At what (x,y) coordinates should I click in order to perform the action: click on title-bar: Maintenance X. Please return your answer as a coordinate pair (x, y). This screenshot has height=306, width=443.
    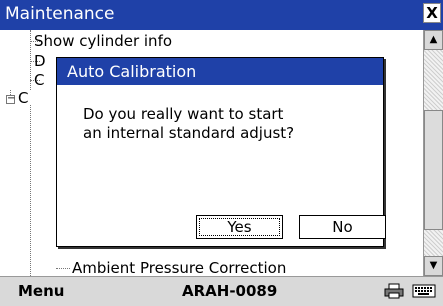
    Looking at the image, I should click on (221, 15).